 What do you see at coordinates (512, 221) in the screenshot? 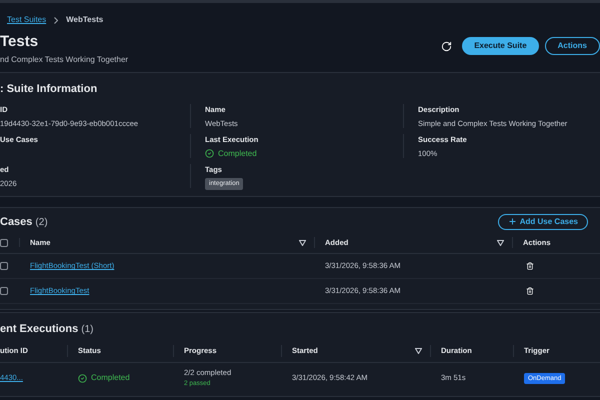
I see `plus-icon` at bounding box center [512, 221].